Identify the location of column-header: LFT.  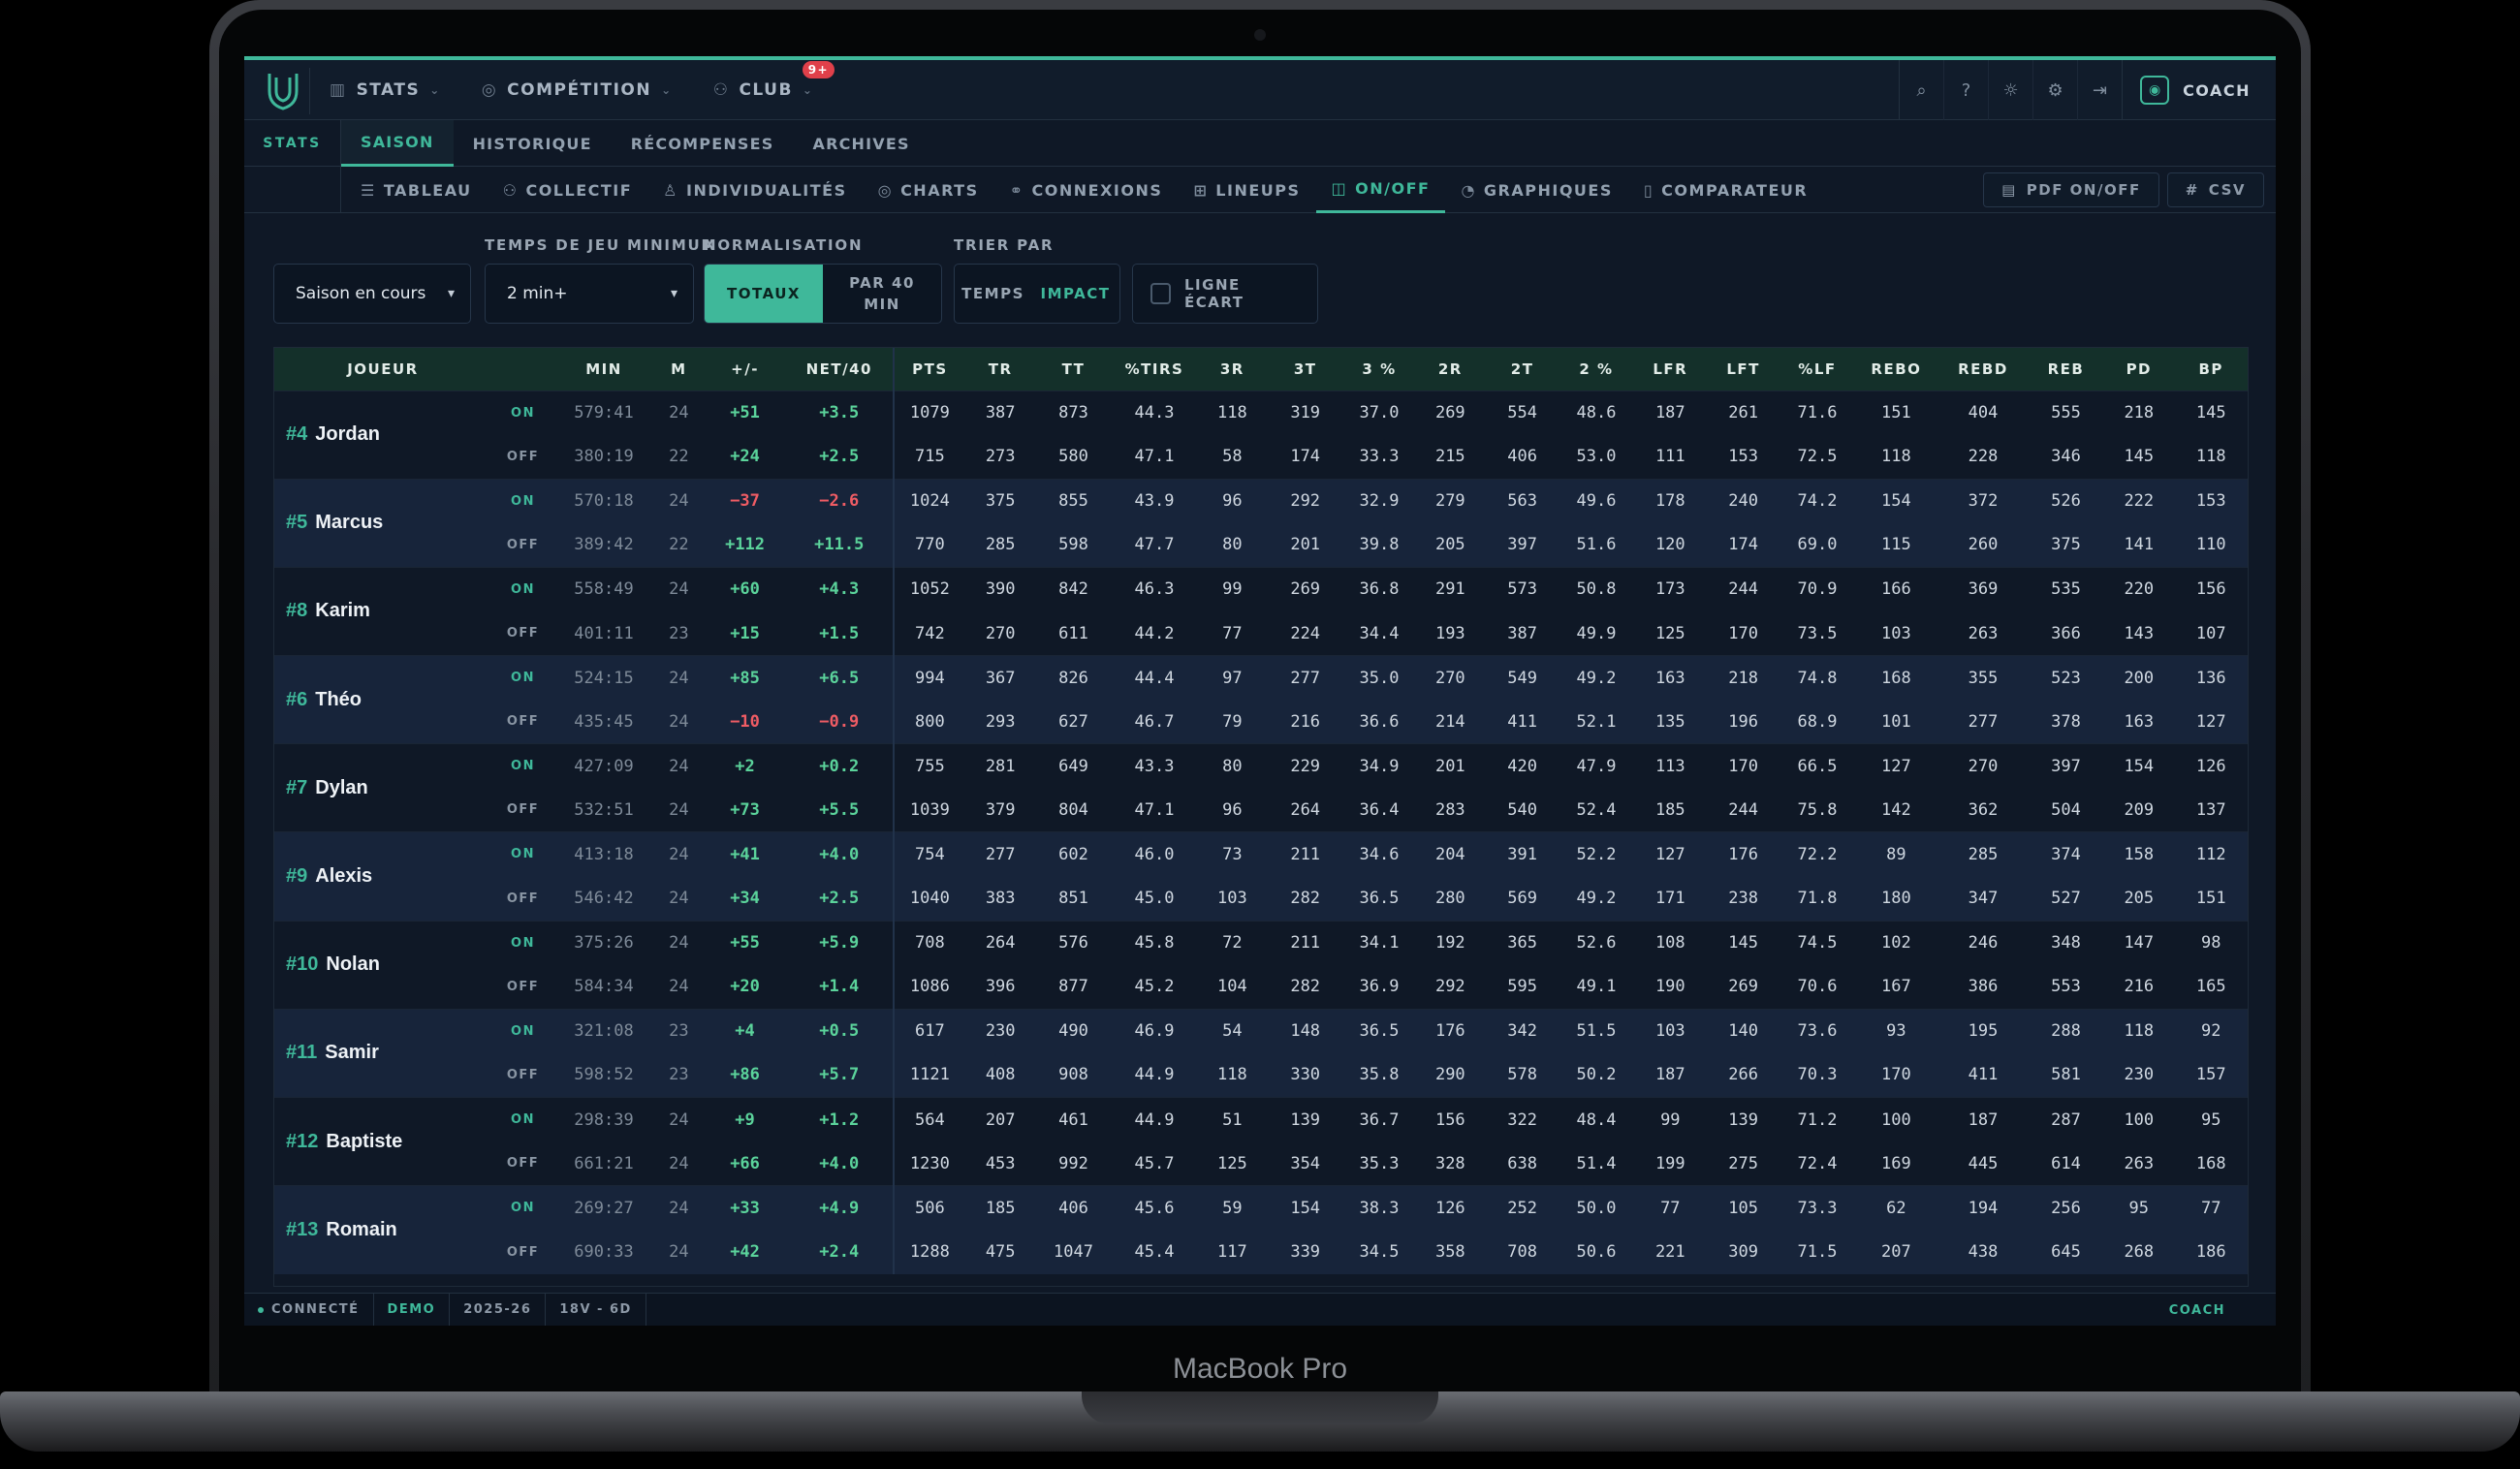
(1744, 369).